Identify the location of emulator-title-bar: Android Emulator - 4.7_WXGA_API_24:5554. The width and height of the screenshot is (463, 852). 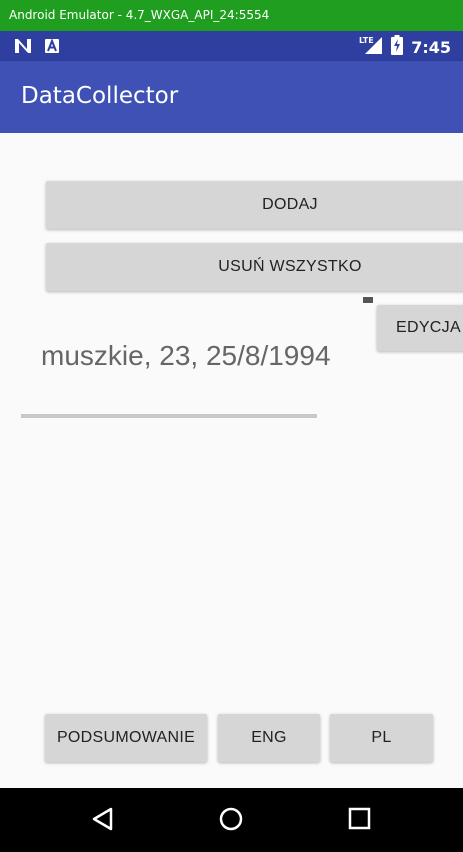
(231, 15).